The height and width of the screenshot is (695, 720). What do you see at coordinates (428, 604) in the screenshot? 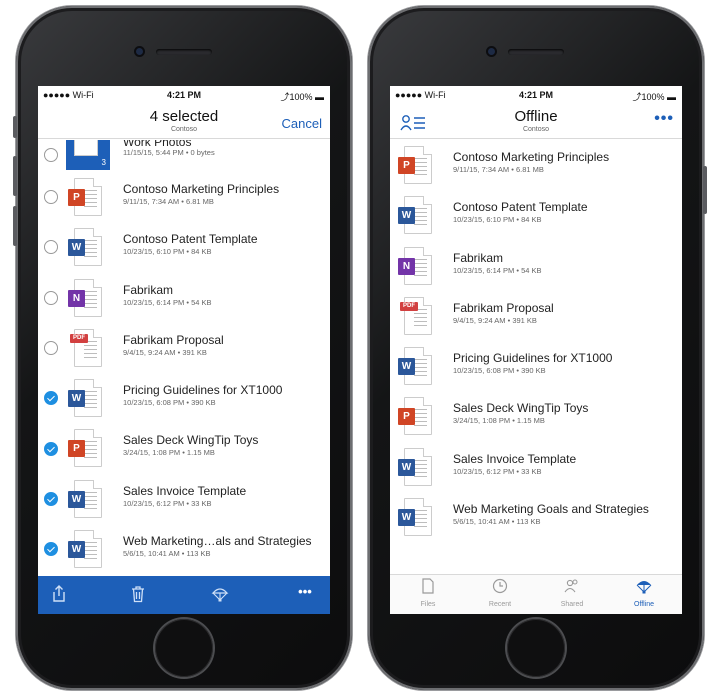
I see `tab-label: Files` at bounding box center [428, 604].